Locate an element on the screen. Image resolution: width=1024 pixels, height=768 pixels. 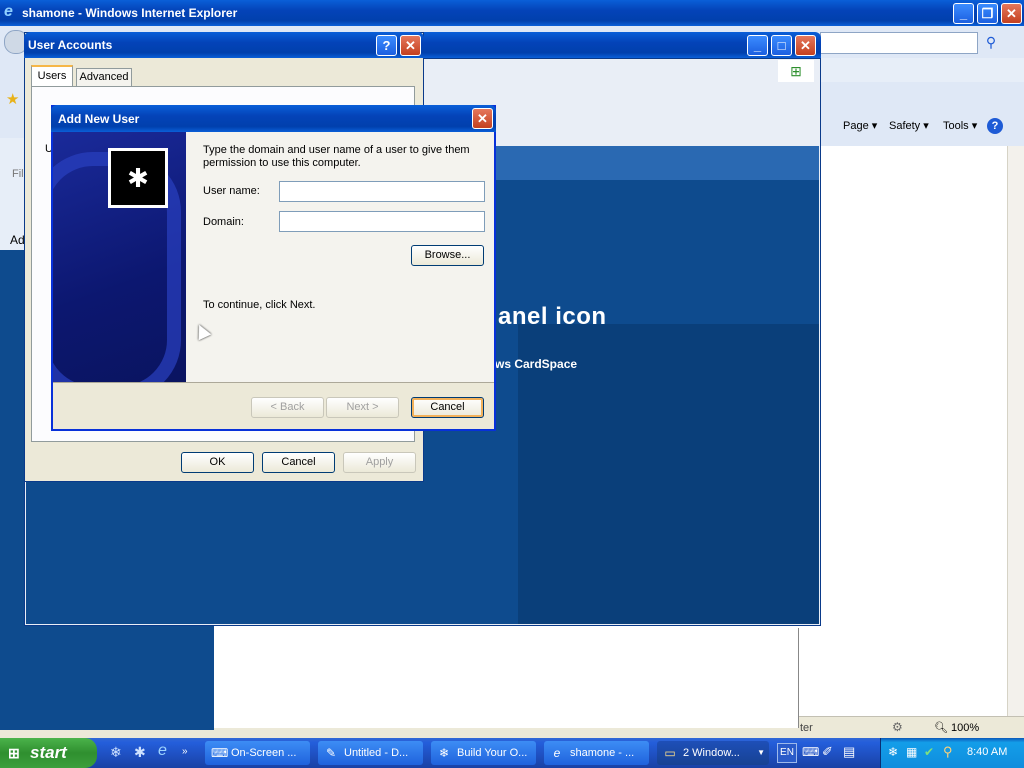
tray-snowflake-icon: ❄ is located at coordinates (893, 752).